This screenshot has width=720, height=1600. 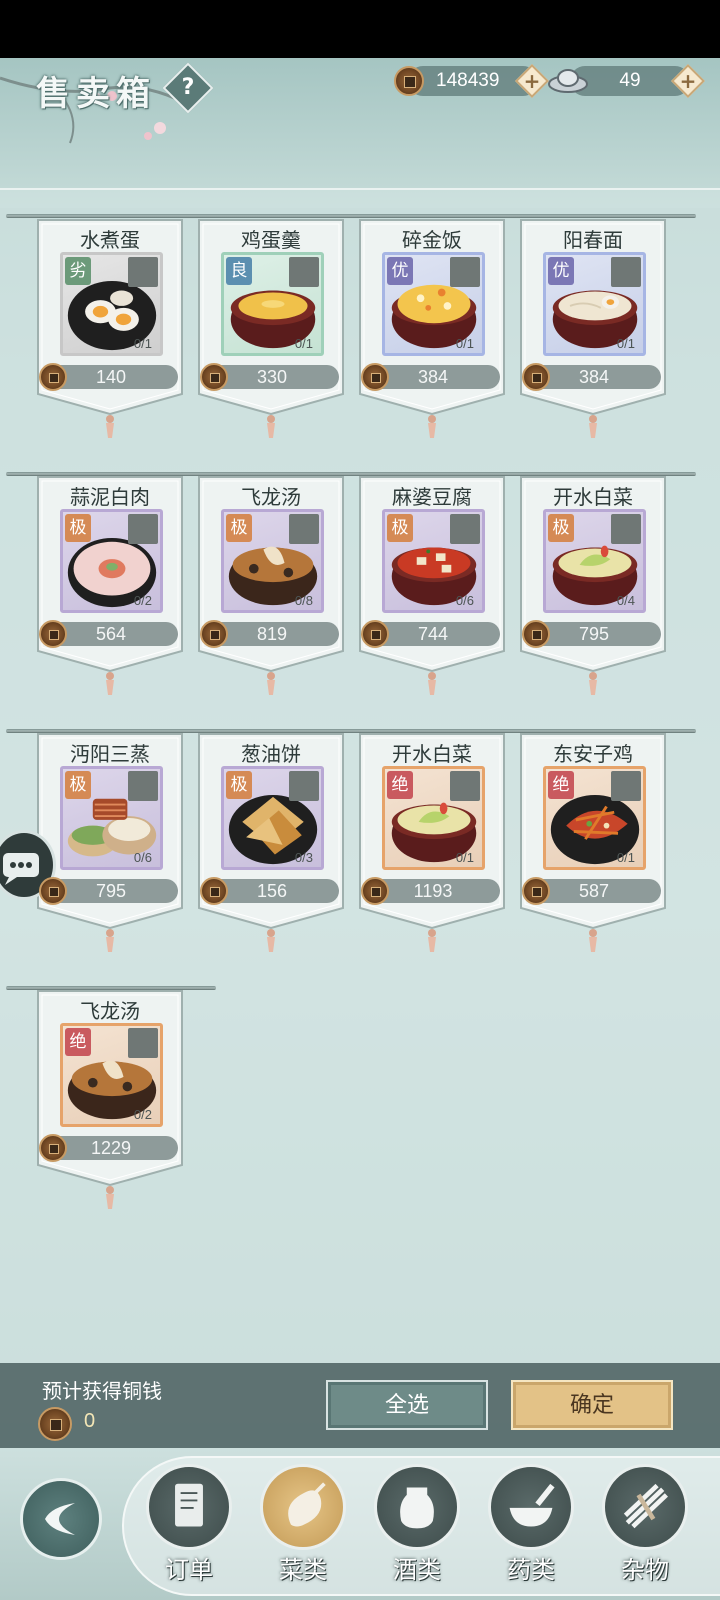 I want to click on dish-image-frame: 绝 0/1, so click(x=594, y=818).